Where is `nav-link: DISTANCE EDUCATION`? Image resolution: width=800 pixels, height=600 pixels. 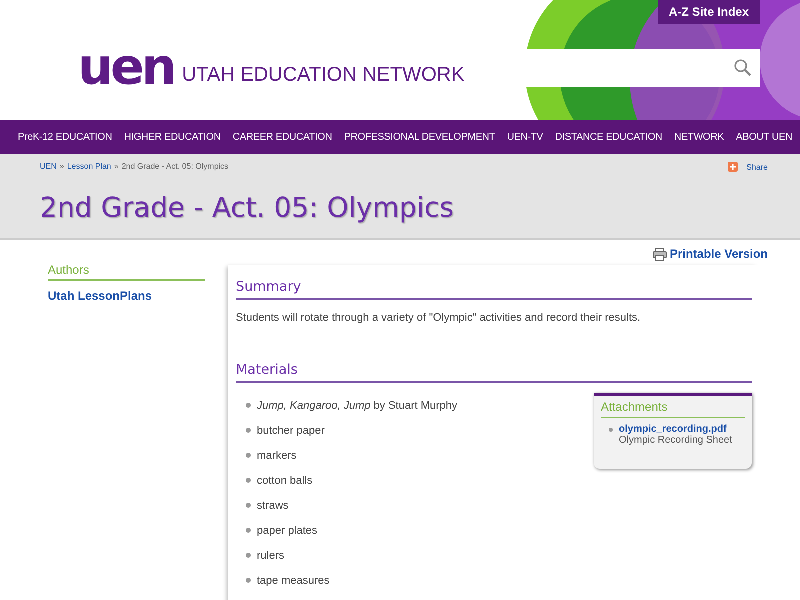
nav-link: DISTANCE EDUCATION is located at coordinates (608, 137).